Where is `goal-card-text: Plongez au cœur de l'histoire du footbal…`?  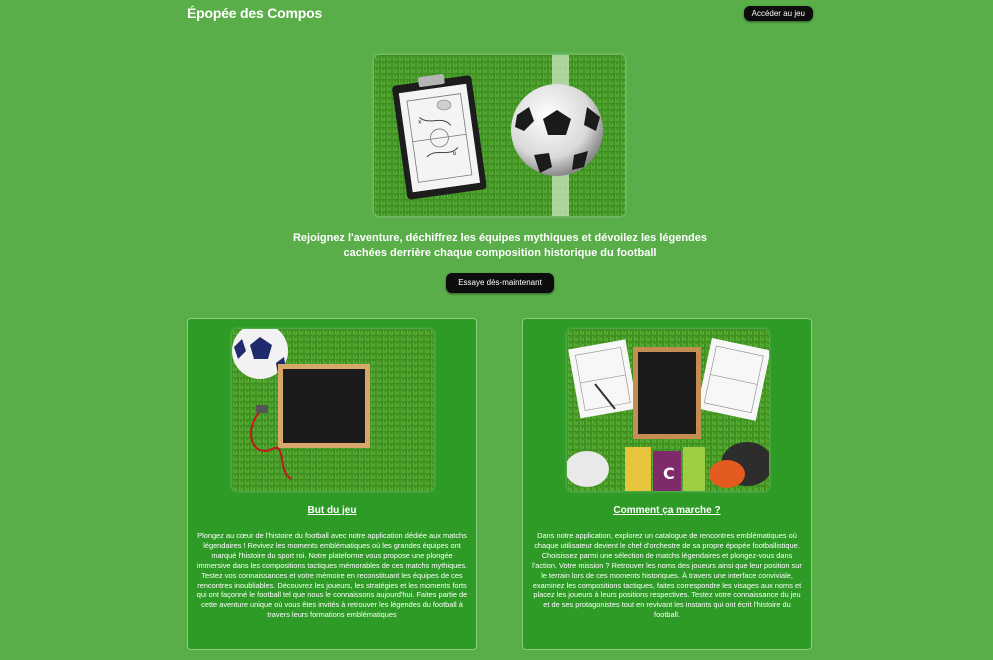 goal-card-text: Plongez au cœur de l'histoire du footbal… is located at coordinates (332, 575).